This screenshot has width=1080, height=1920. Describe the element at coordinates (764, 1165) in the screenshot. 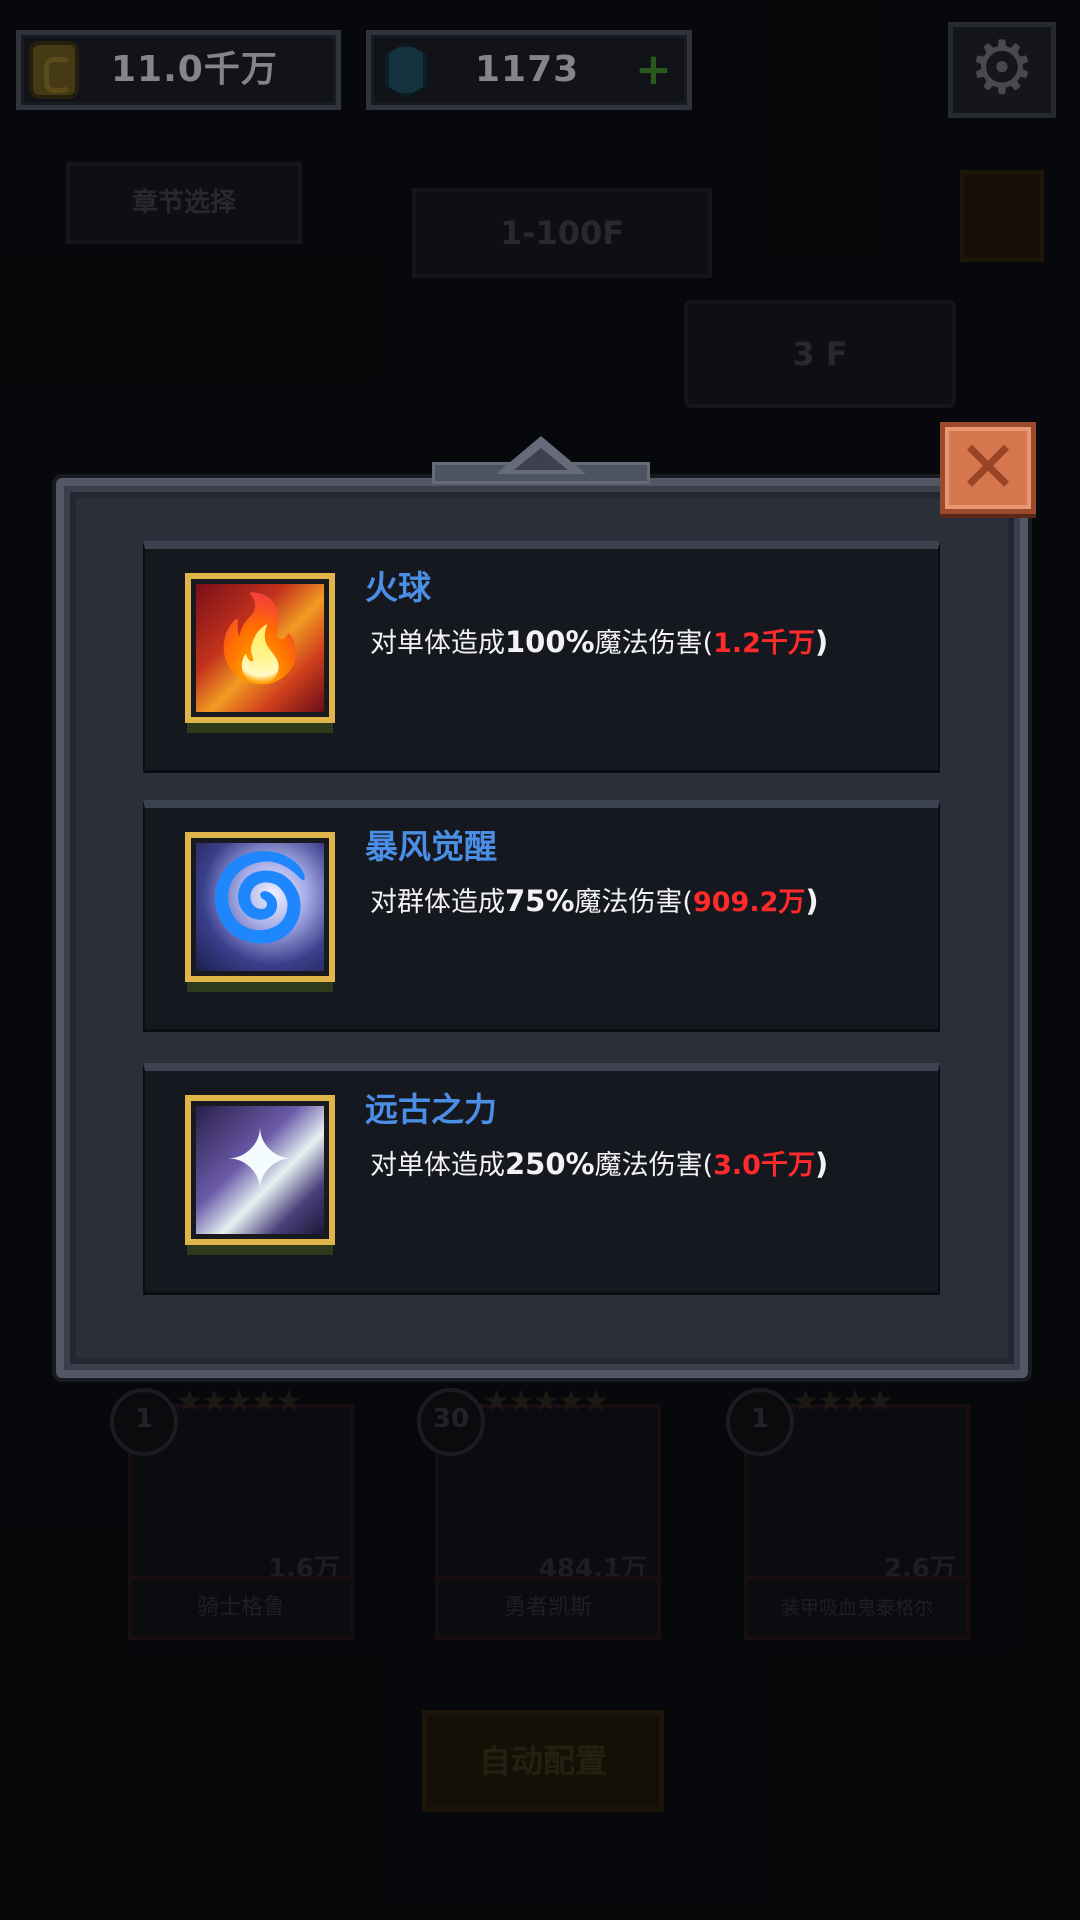

I see `skill-damage: 3.0千万` at that location.